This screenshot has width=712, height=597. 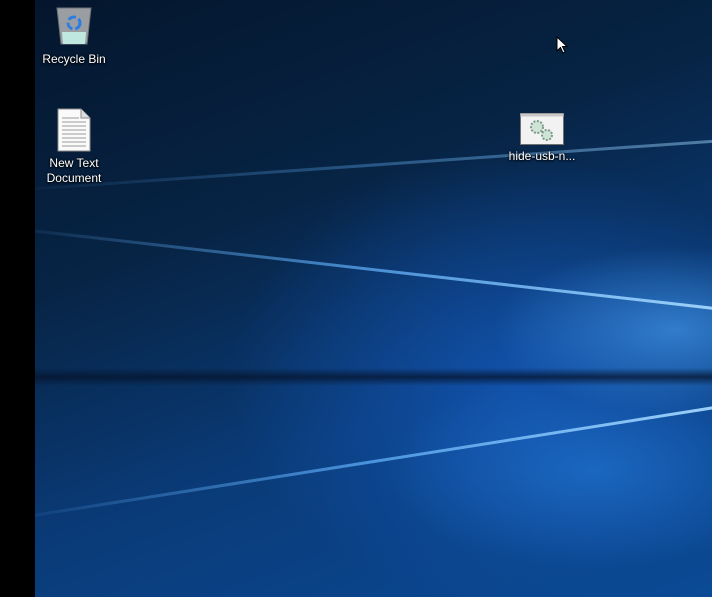 What do you see at coordinates (74, 26) in the screenshot?
I see `recycle-bin-icon` at bounding box center [74, 26].